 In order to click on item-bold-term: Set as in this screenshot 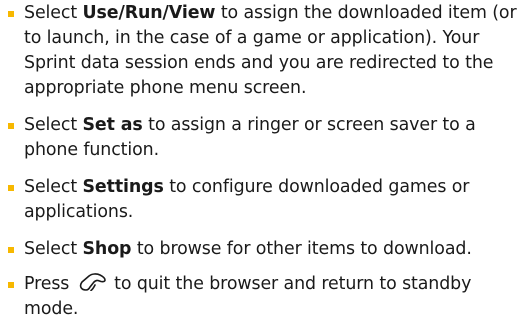, I will do `click(112, 125)`.